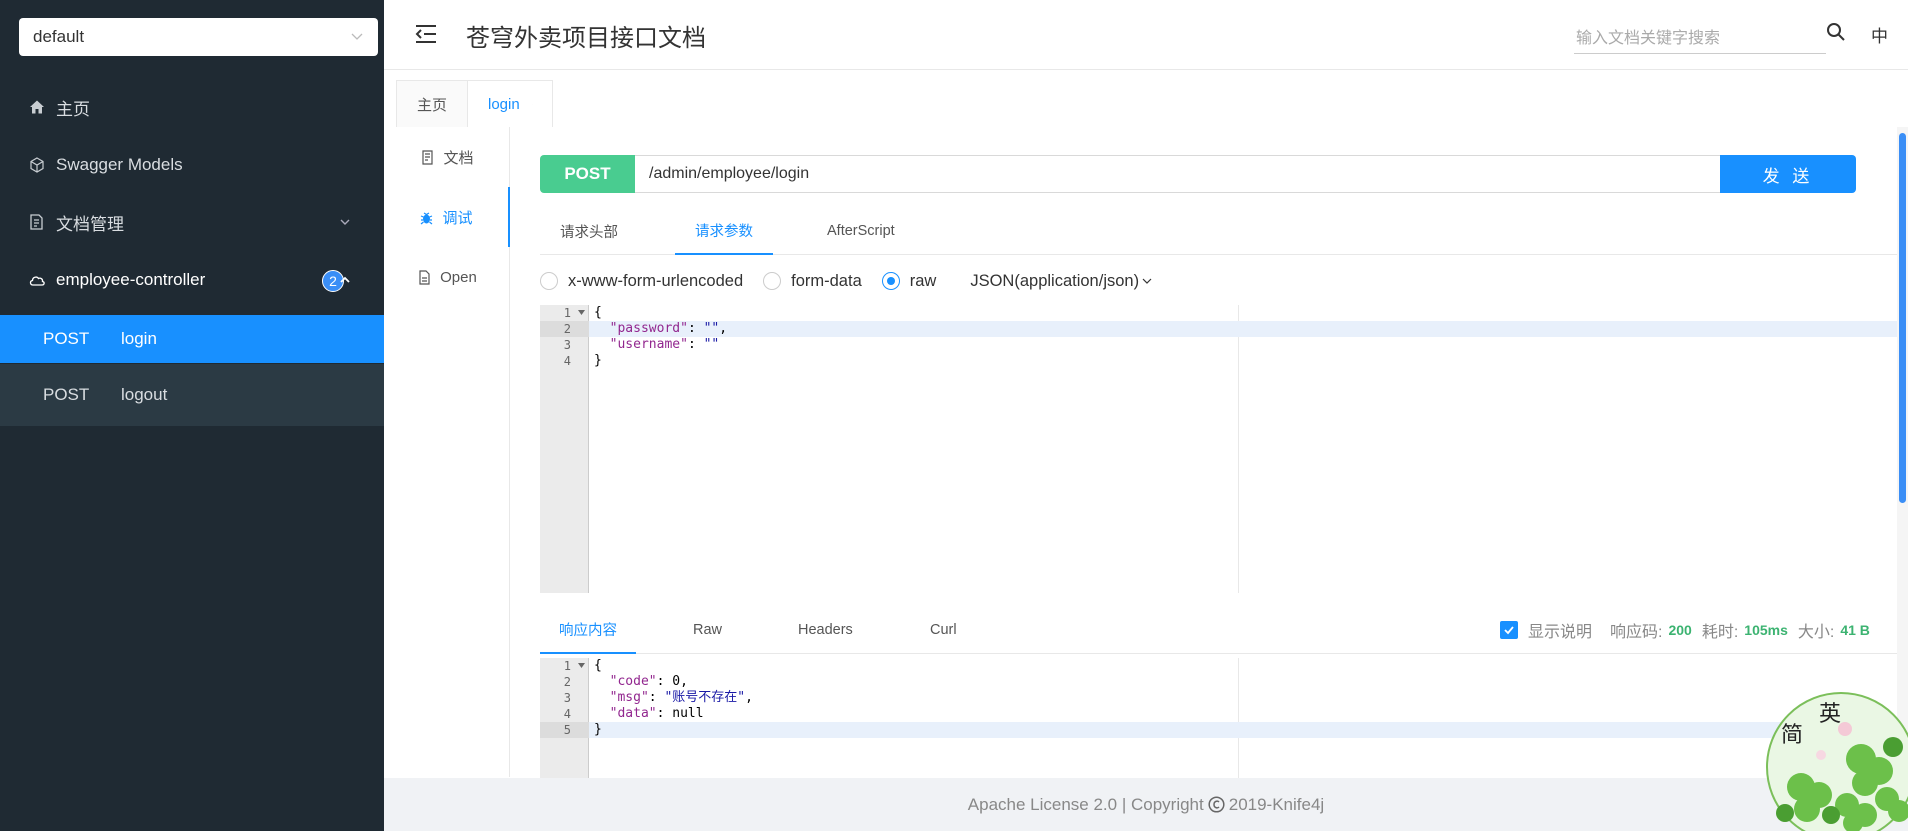 Image resolution: width=1908 pixels, height=831 pixels. What do you see at coordinates (1788, 174) in the screenshot?
I see `send-button: 发 送` at bounding box center [1788, 174].